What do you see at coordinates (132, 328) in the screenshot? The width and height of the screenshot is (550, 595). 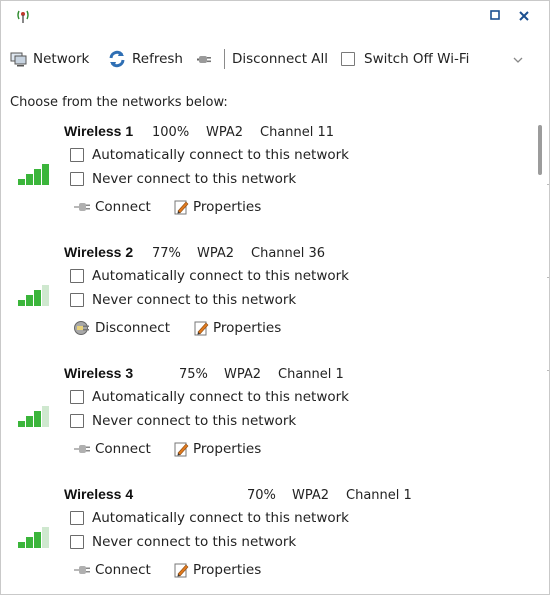 I see `disconnect-label: Disconnect` at bounding box center [132, 328].